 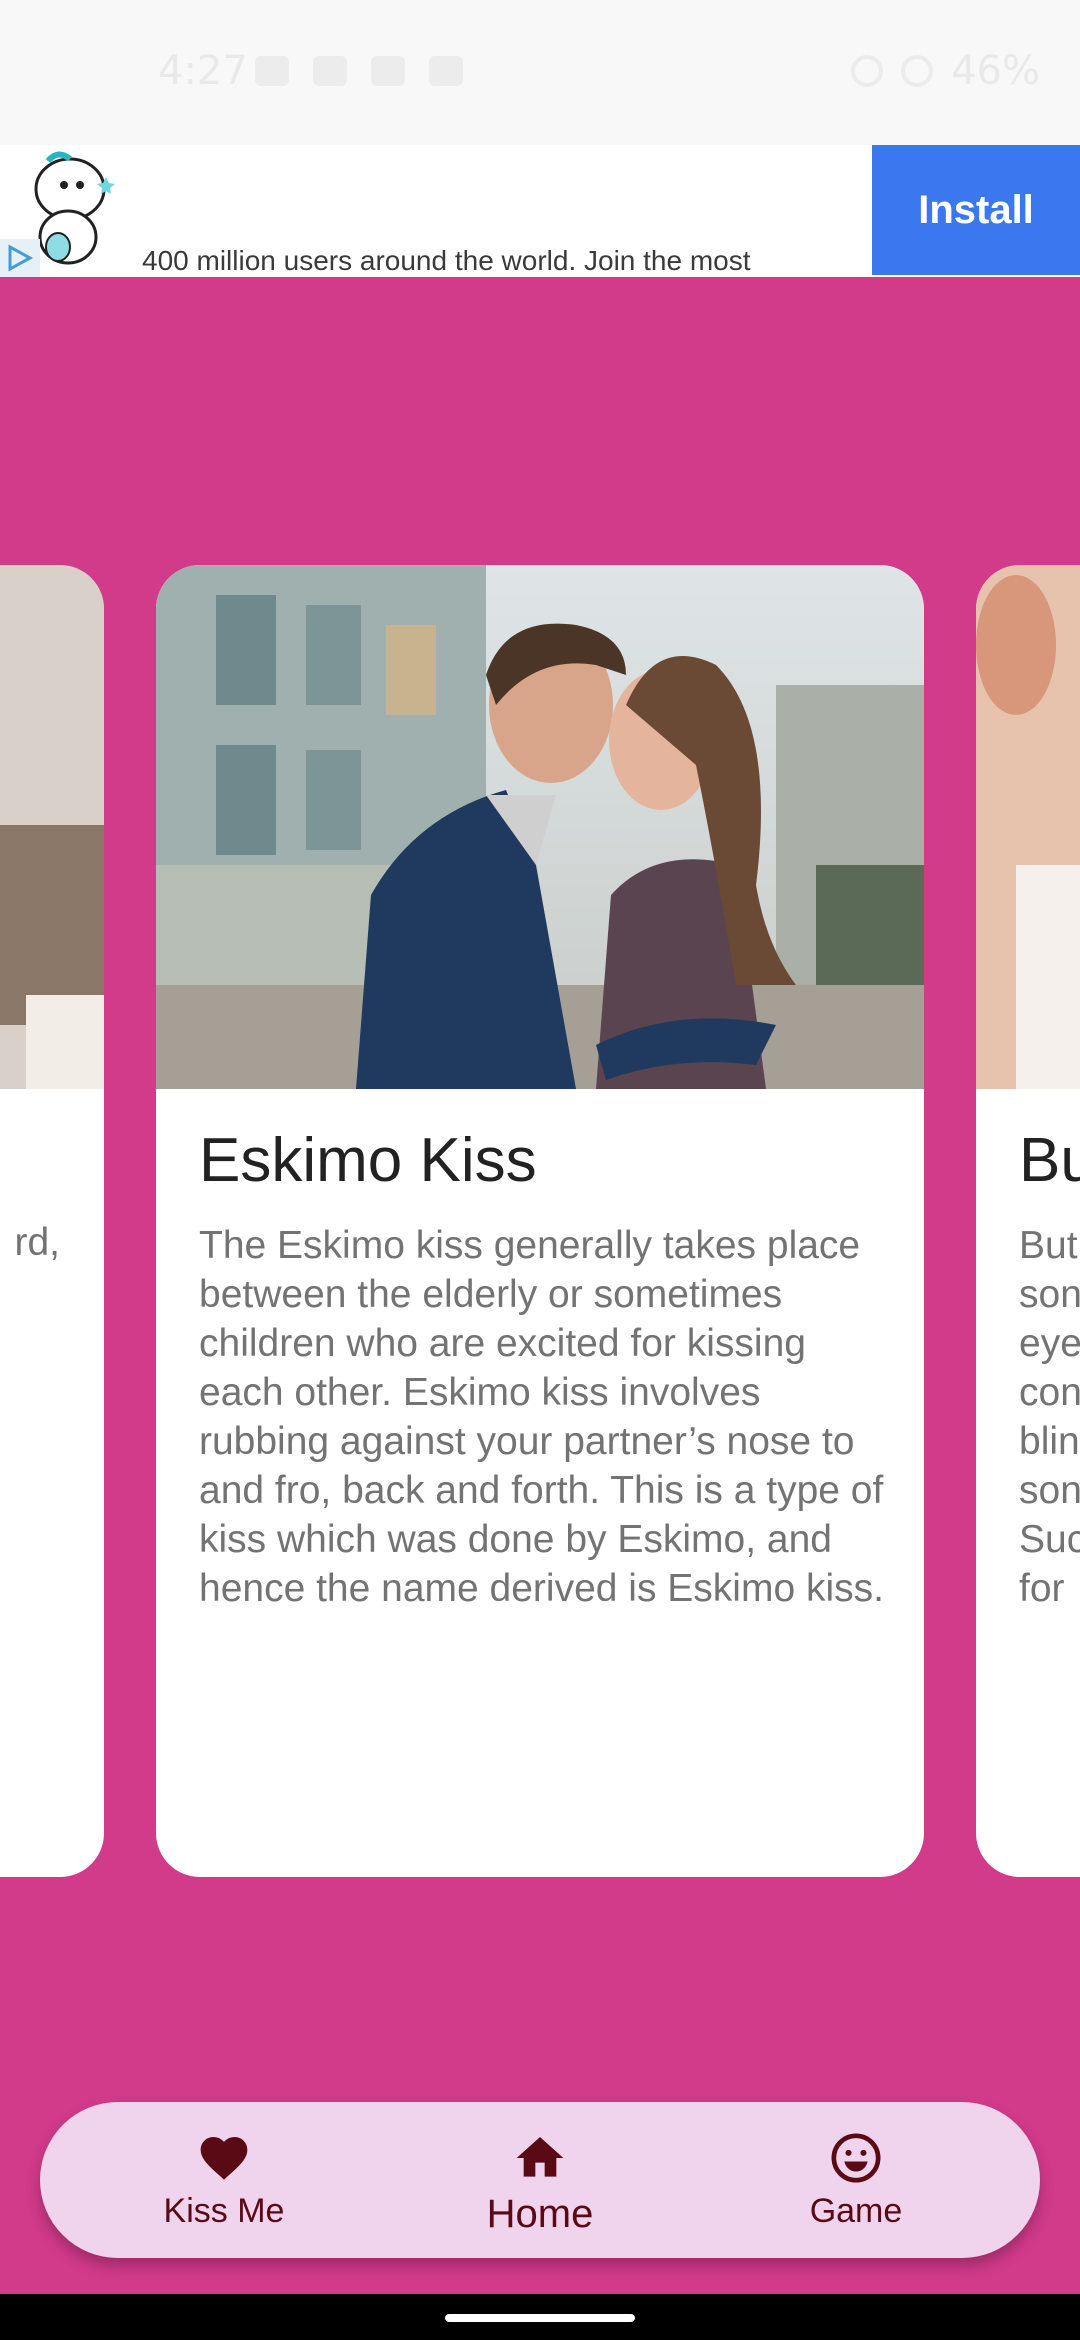 I want to click on battery-level: 46%, so click(x=995, y=71).